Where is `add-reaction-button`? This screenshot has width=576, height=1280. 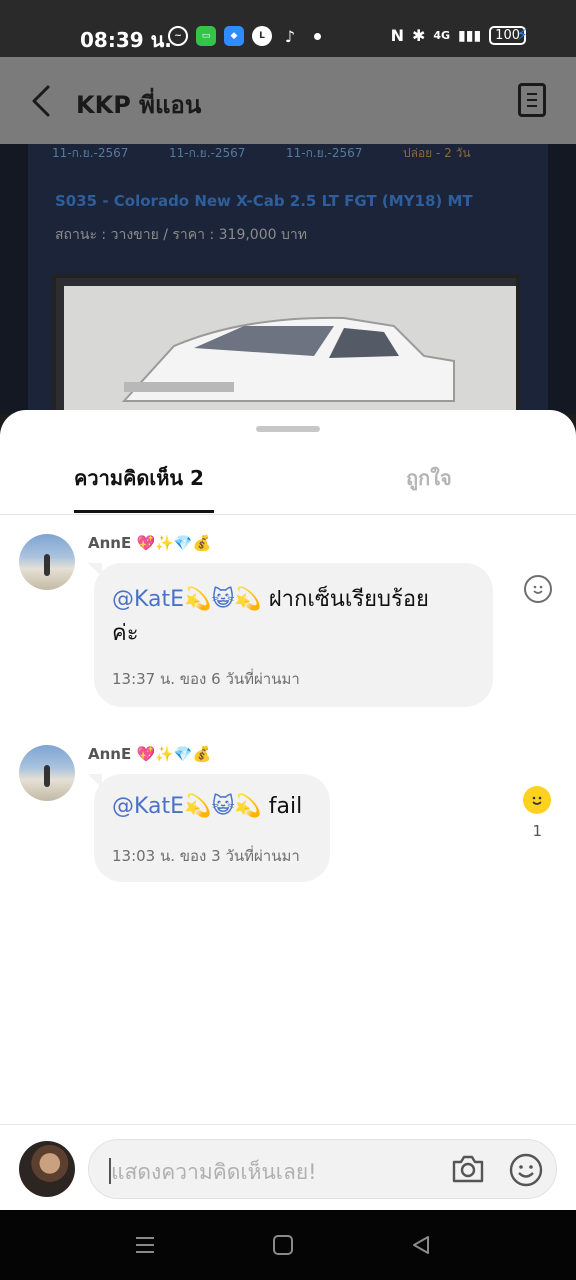 add-reaction-button is located at coordinates (538, 589).